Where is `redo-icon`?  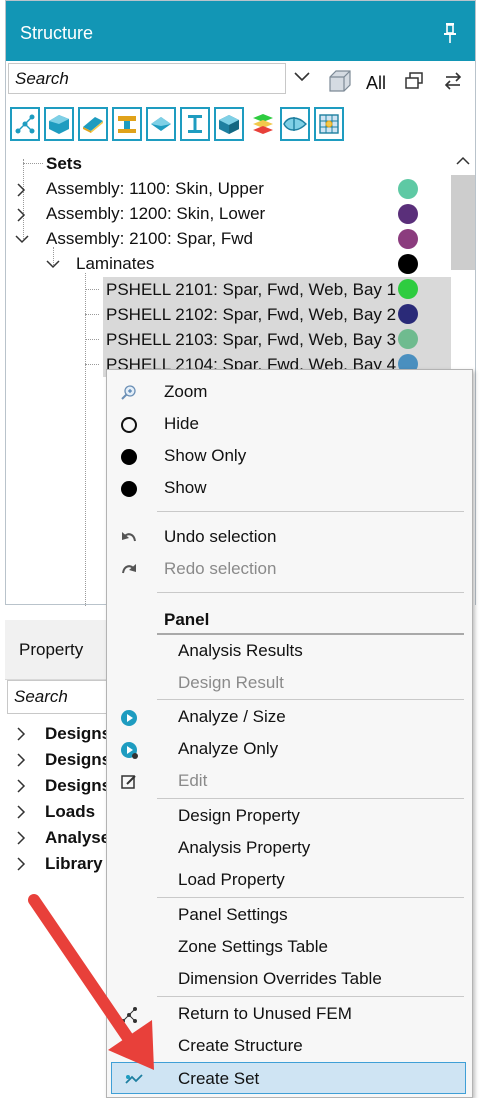 redo-icon is located at coordinates (129, 570).